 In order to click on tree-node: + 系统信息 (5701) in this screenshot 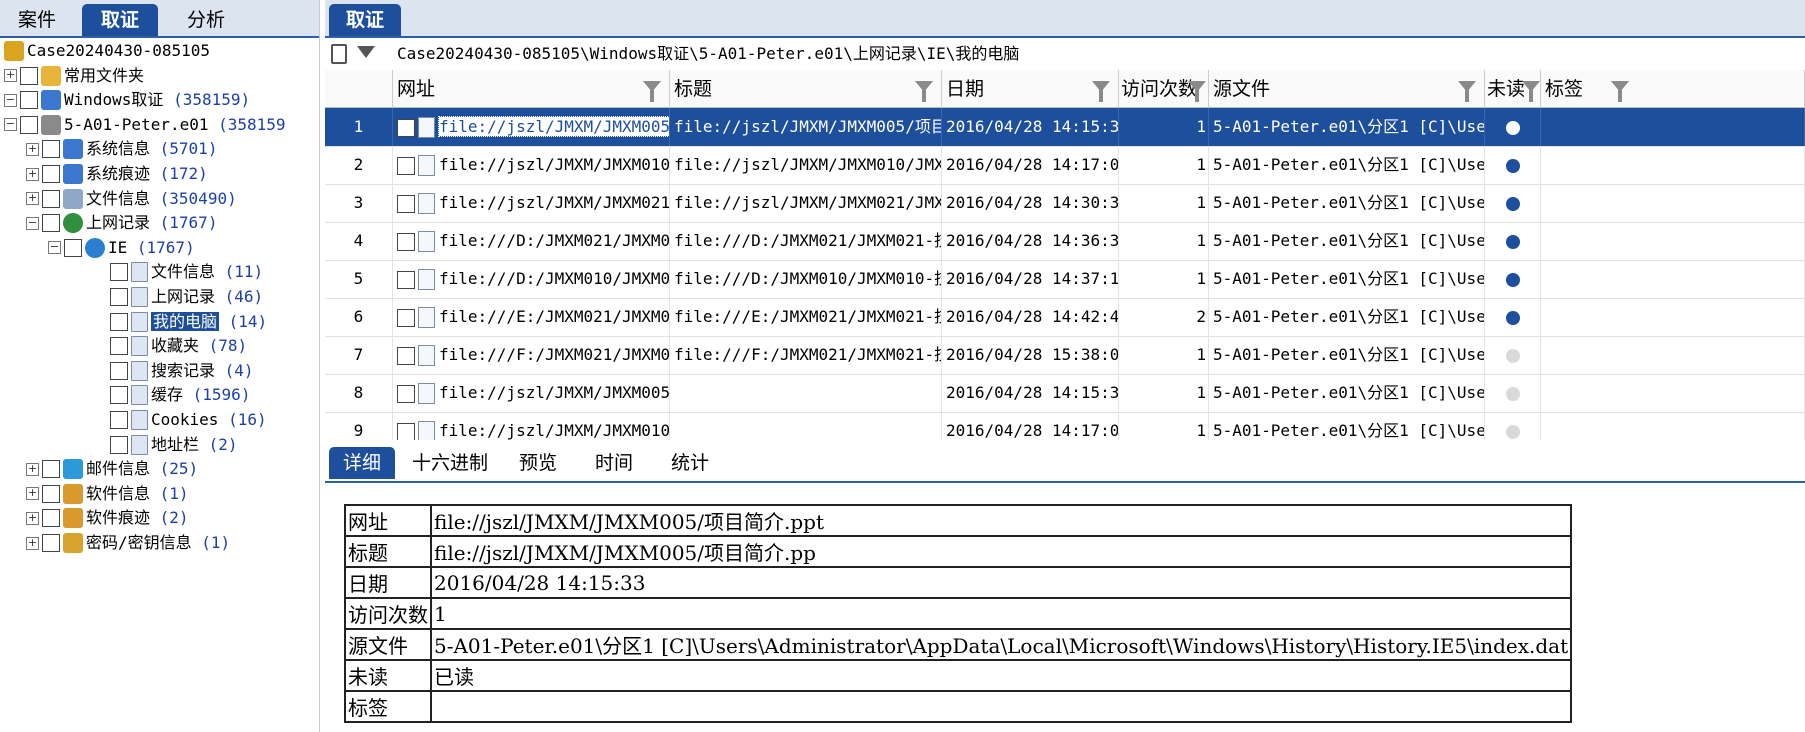, I will do `click(121, 149)`.